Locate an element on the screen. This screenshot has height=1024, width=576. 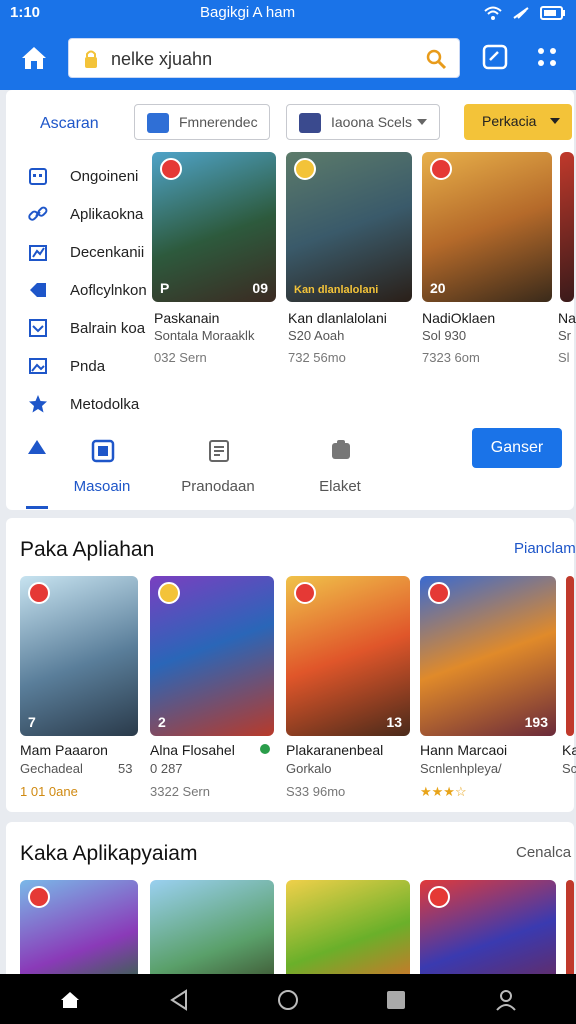
grid-icon is located at coordinates (547, 57).